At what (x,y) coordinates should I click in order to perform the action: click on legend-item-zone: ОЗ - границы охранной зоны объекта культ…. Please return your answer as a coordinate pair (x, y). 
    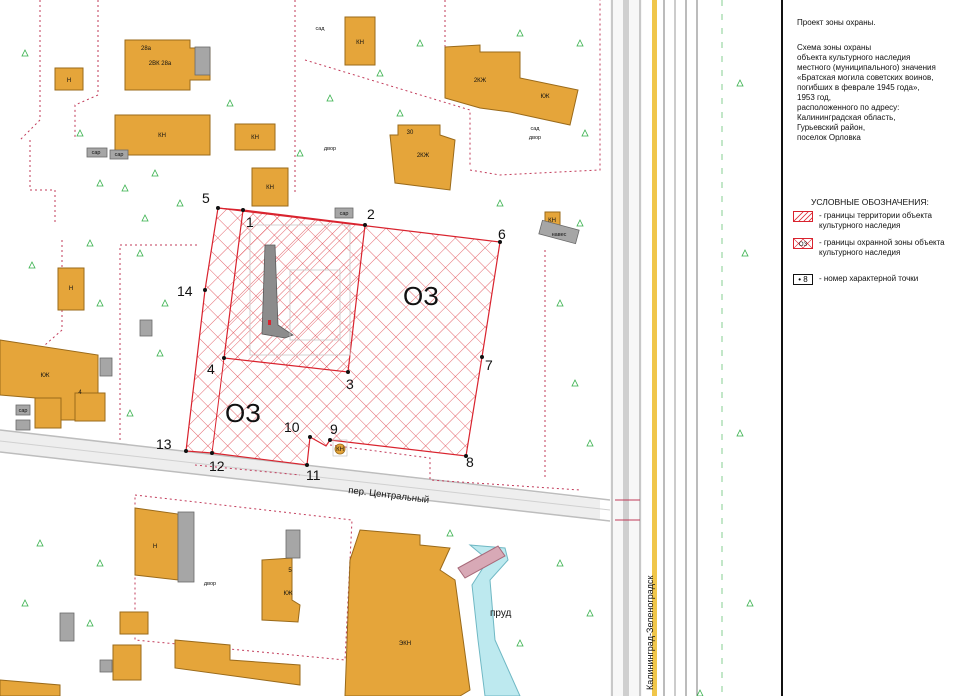
    Looking at the image, I should click on (875, 253).